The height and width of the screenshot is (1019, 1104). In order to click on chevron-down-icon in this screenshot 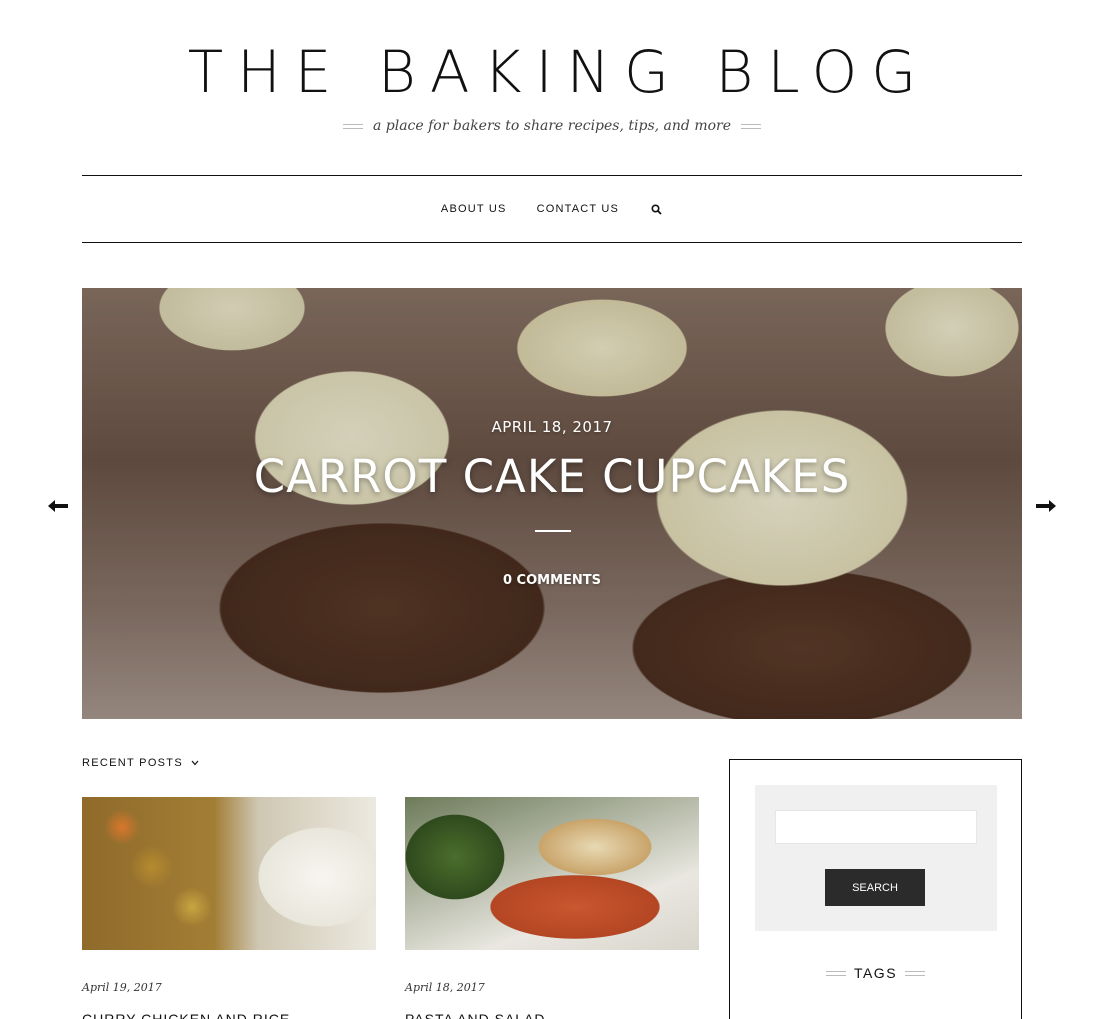, I will do `click(195, 763)`.